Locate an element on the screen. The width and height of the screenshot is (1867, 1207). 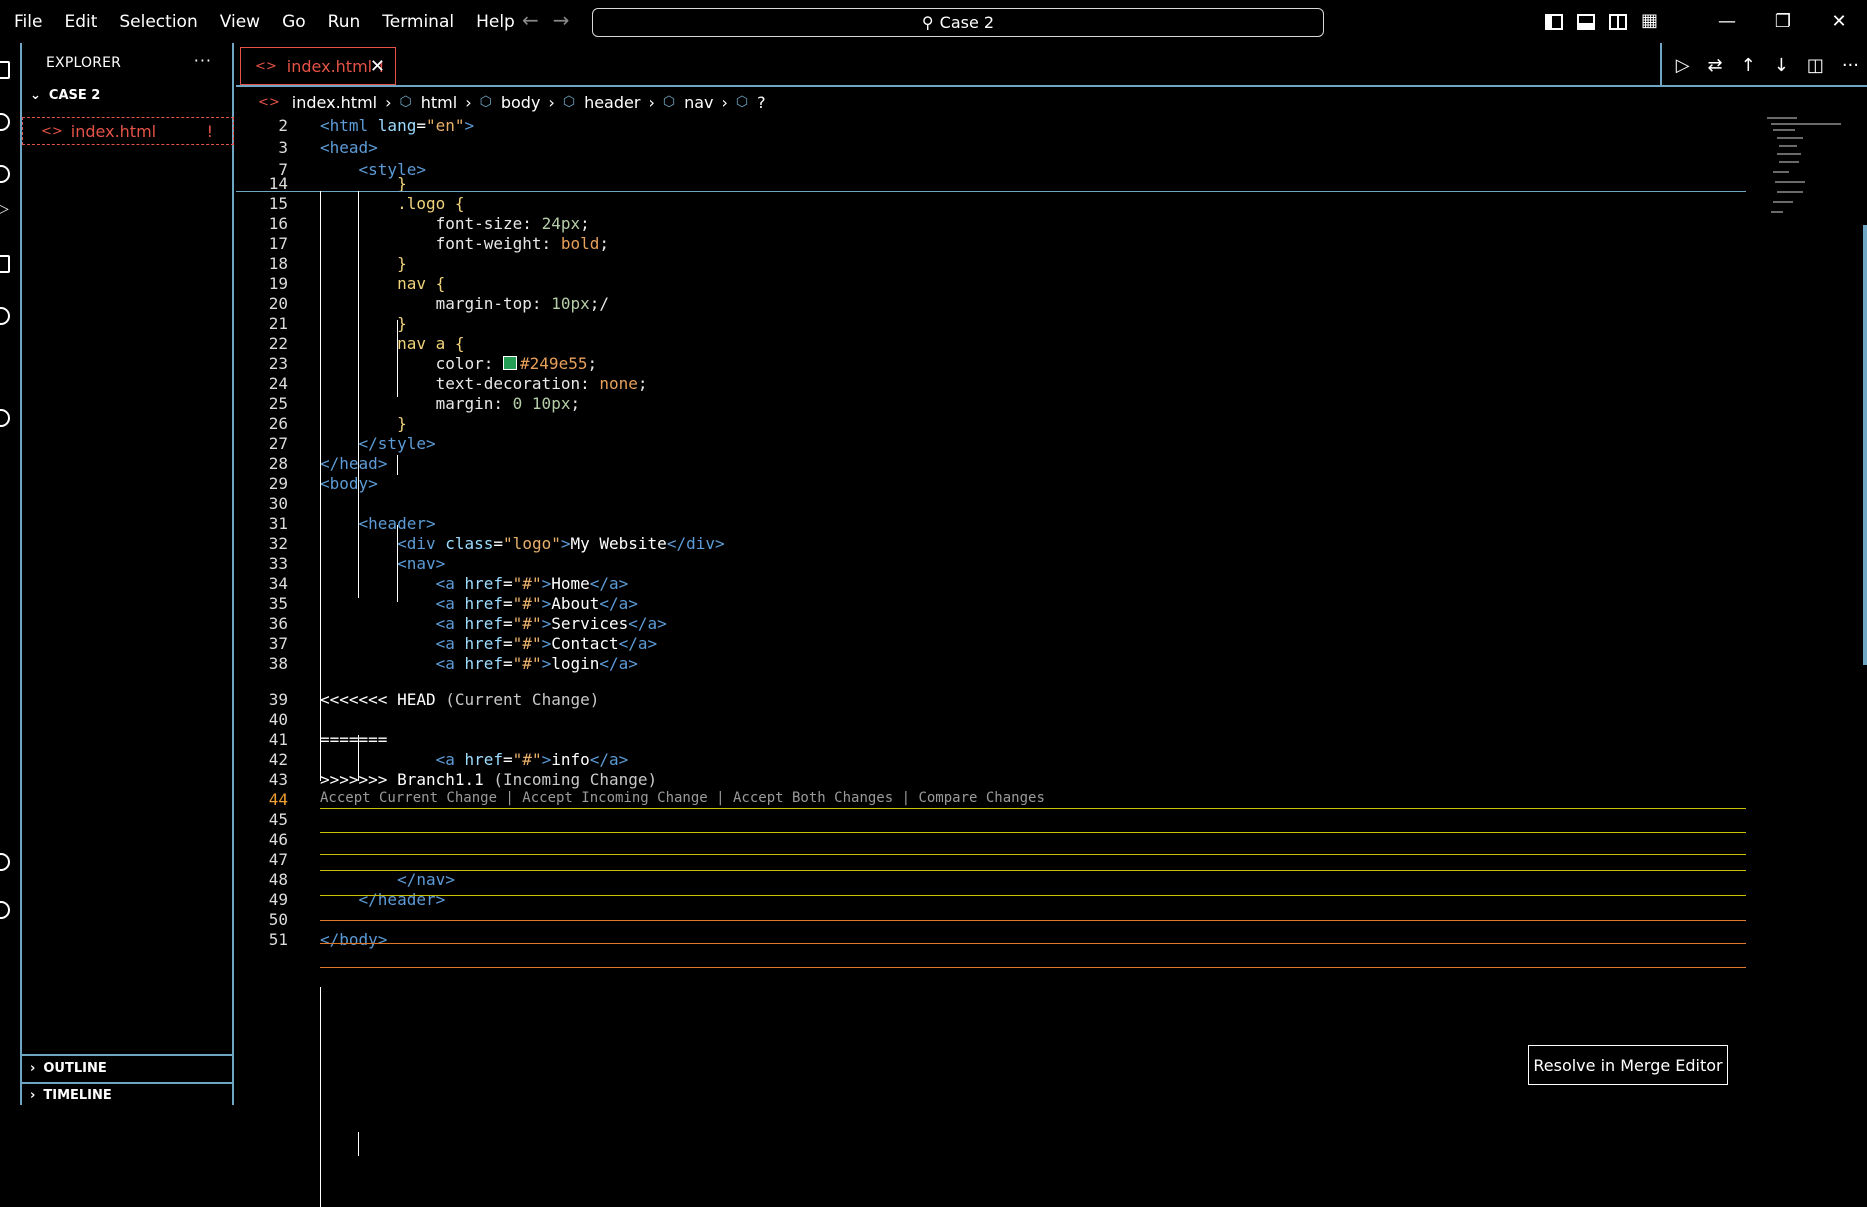
code-line: 33 <nav> is located at coordinates (991, 564).